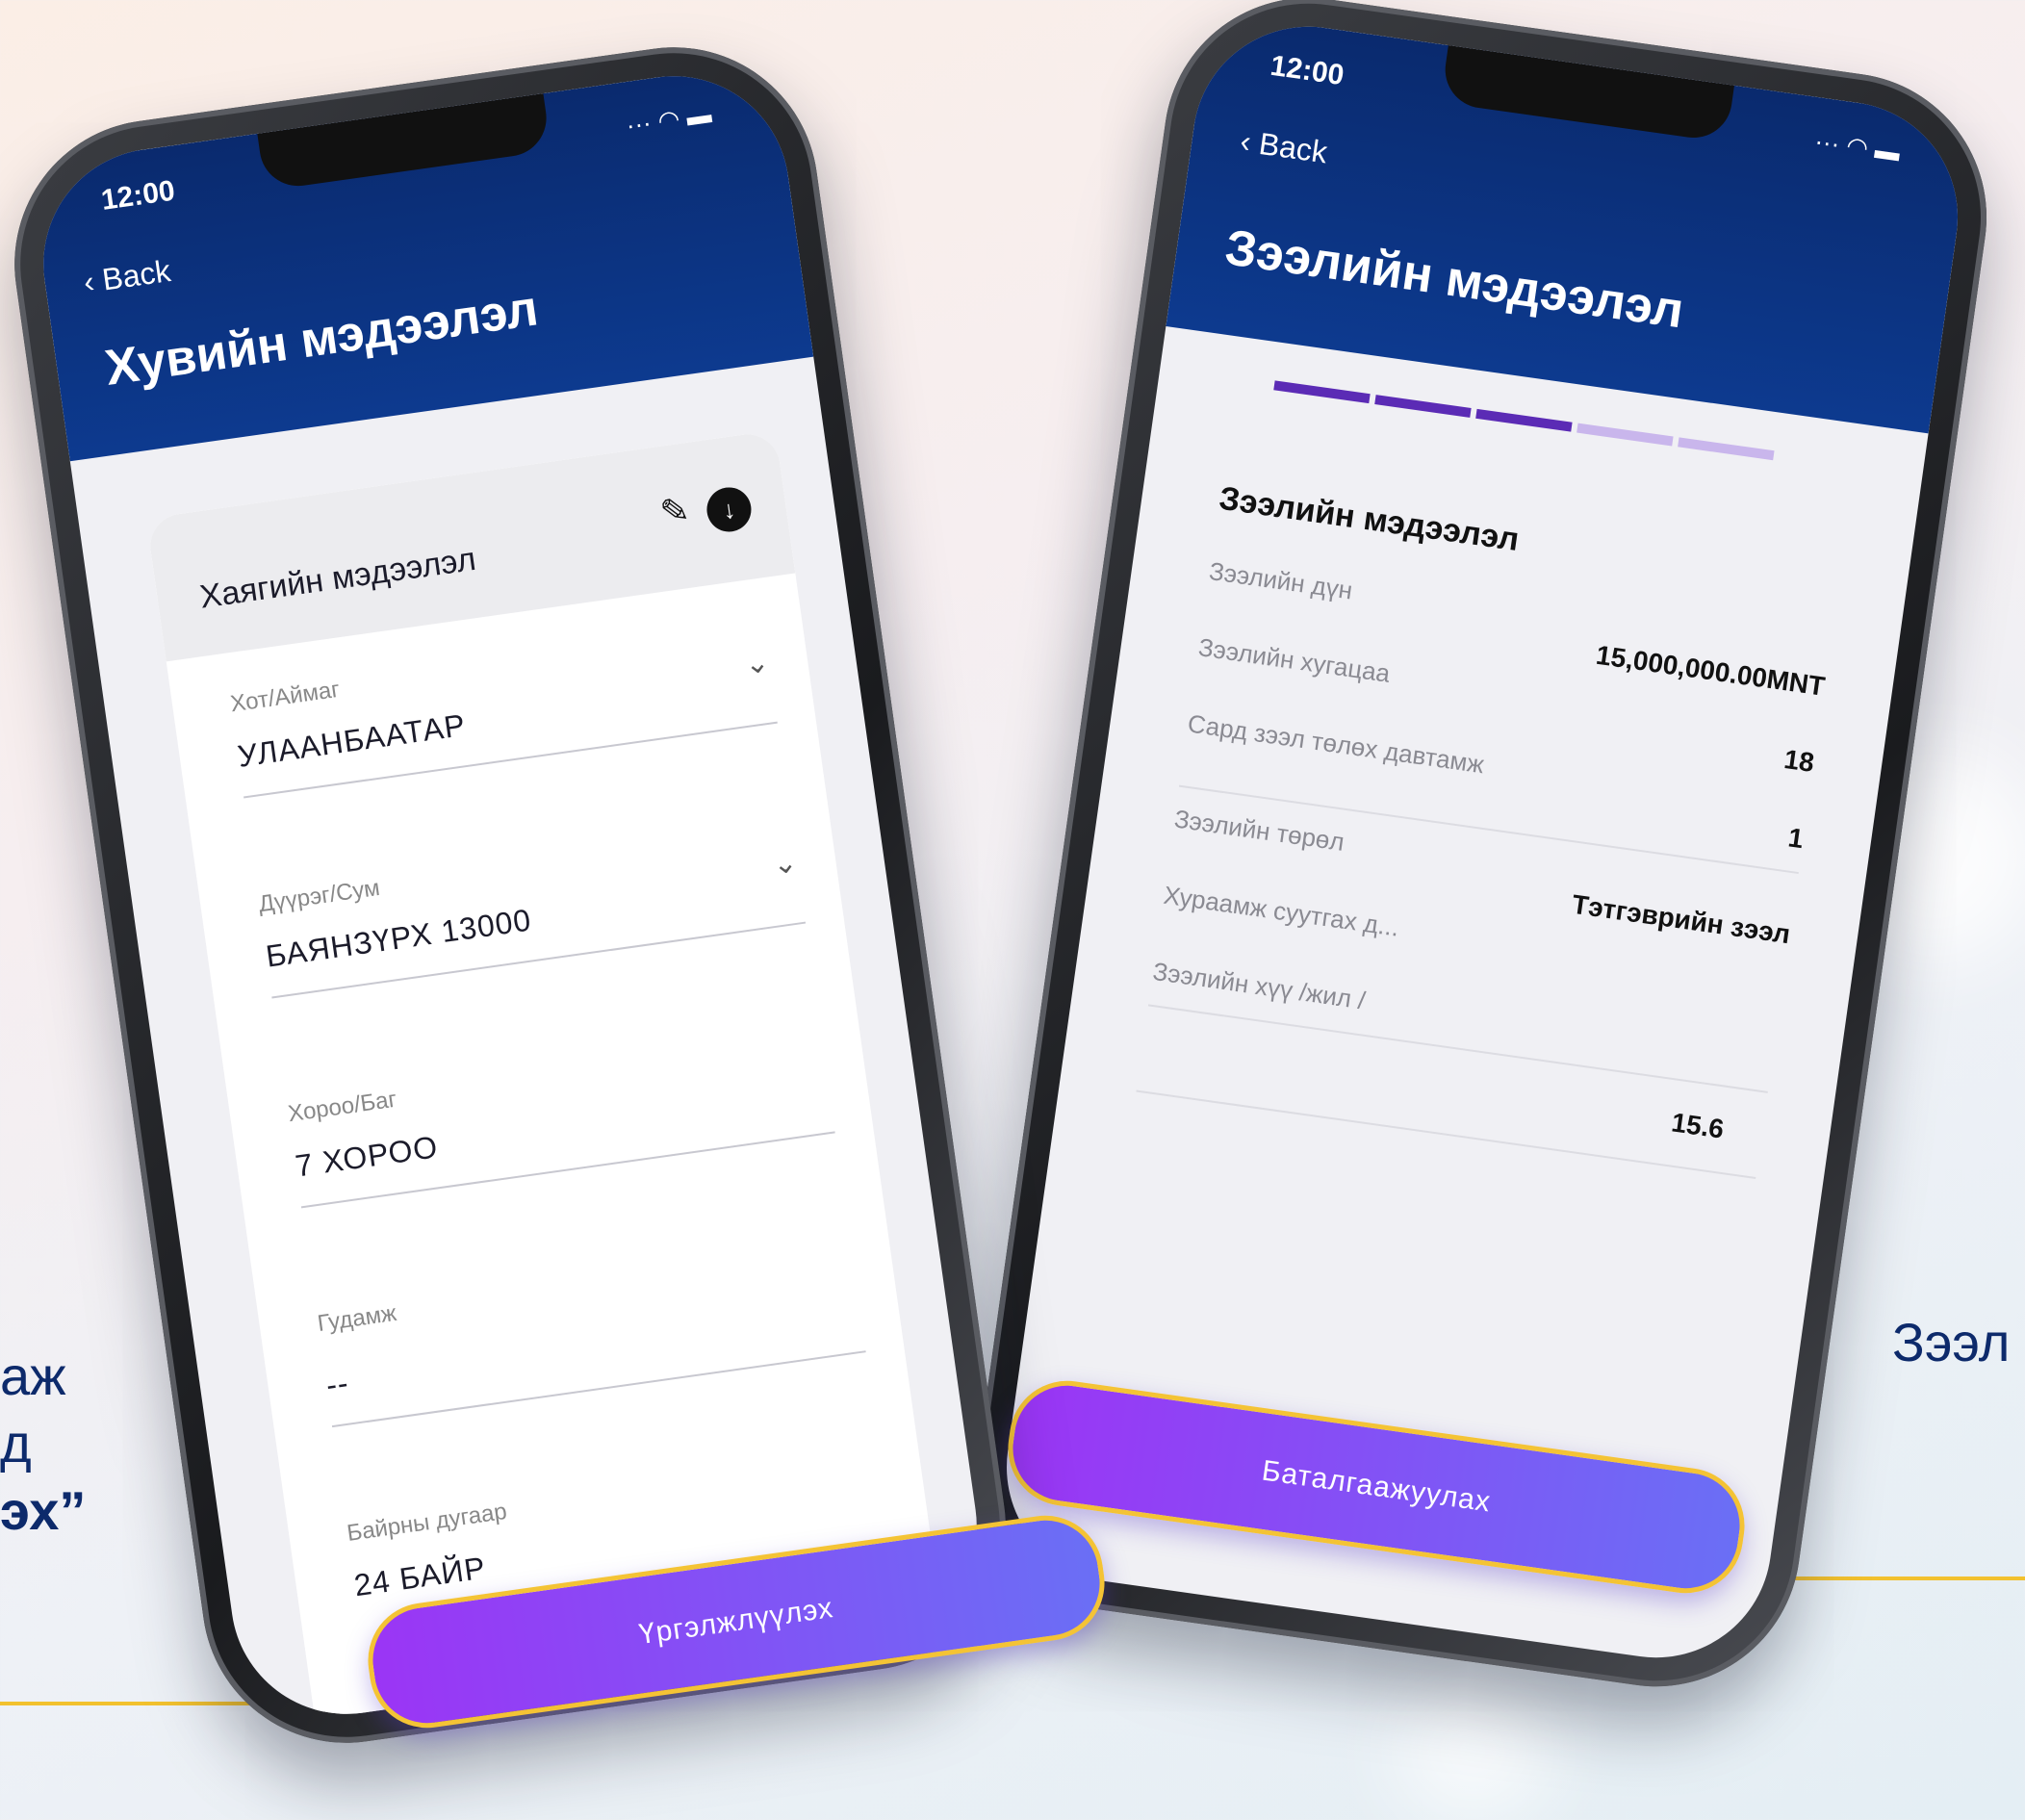 This screenshot has height=1820, width=2025. Describe the element at coordinates (1796, 839) in the screenshot. I see `row-value: 1` at that location.